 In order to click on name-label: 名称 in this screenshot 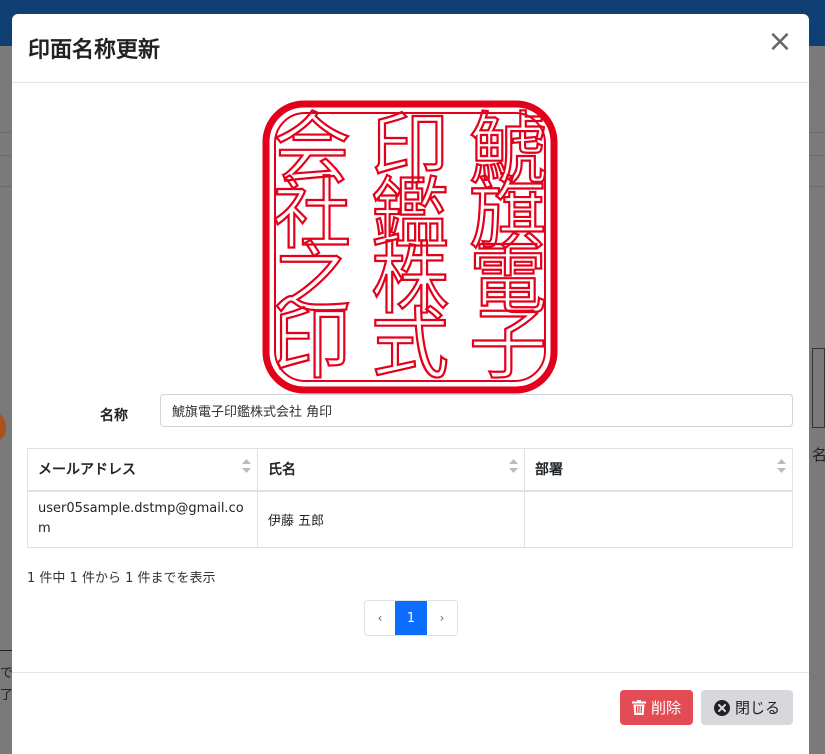, I will do `click(114, 416)`.